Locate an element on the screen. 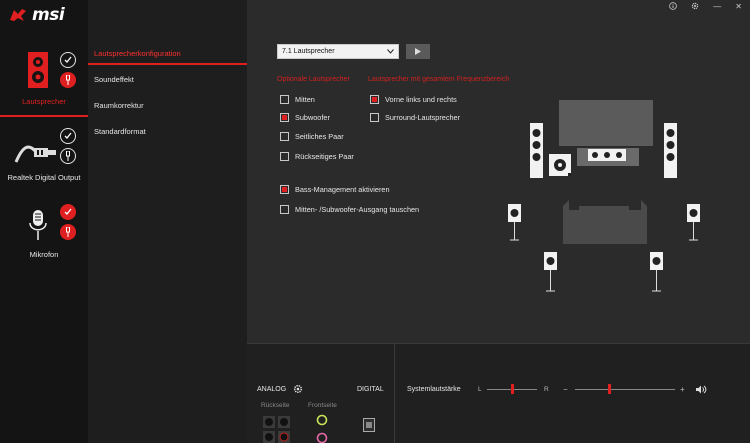  play-icon is located at coordinates (418, 51).